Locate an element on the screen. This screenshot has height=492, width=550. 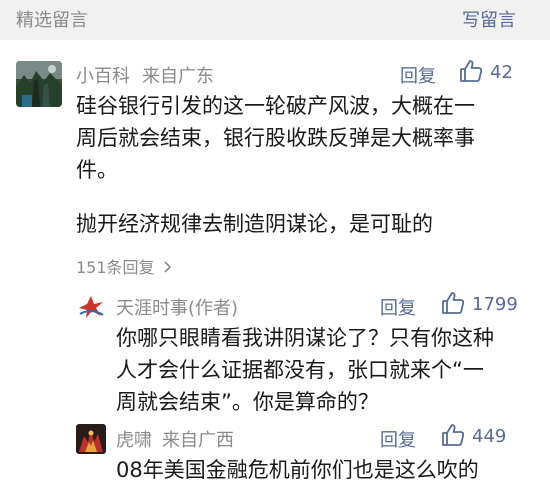
chevron-right-icon is located at coordinates (164, 267).